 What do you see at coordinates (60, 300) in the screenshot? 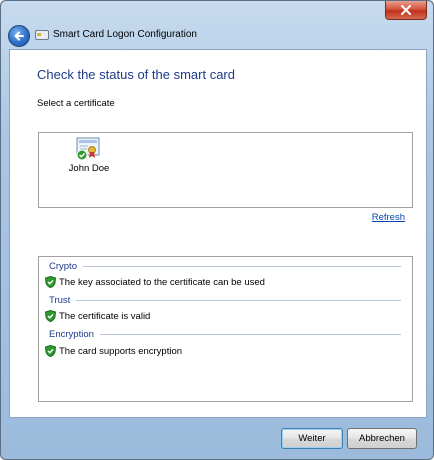
I see `group-title: Trust` at bounding box center [60, 300].